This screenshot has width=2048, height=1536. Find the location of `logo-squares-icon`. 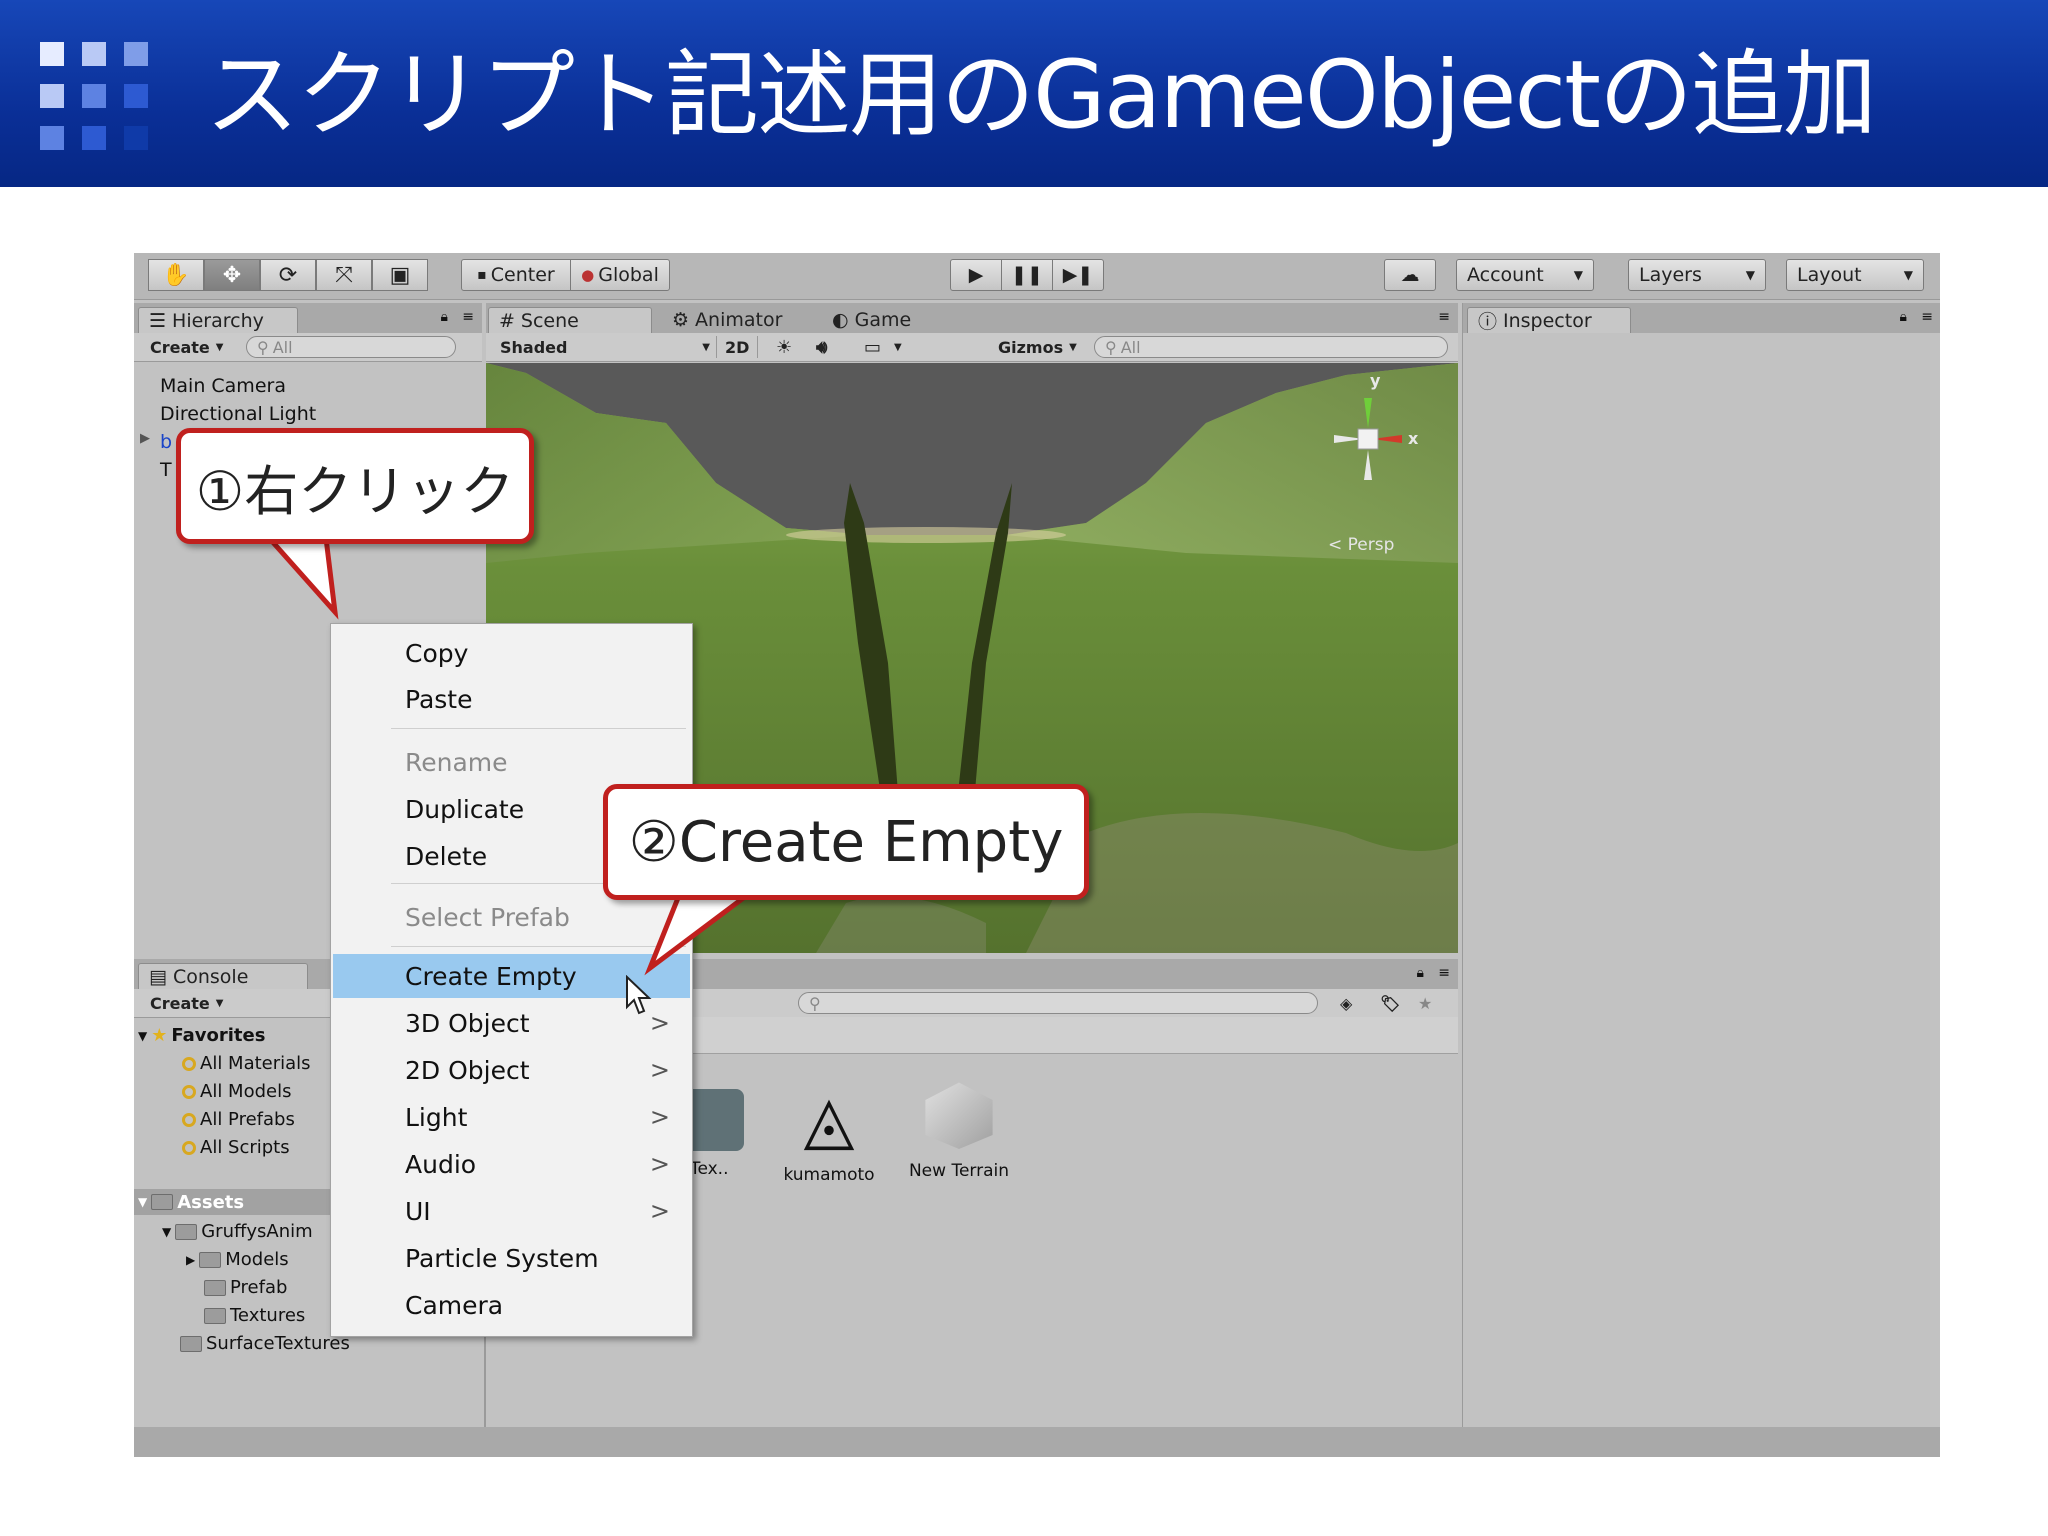

logo-squares-icon is located at coordinates (94, 96).